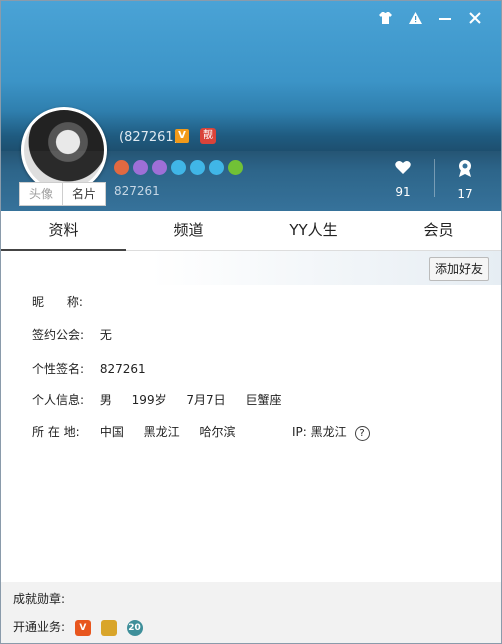 This screenshot has height=644, width=502. Describe the element at coordinates (82, 627) in the screenshot. I see `vip-service-icon: V` at that location.